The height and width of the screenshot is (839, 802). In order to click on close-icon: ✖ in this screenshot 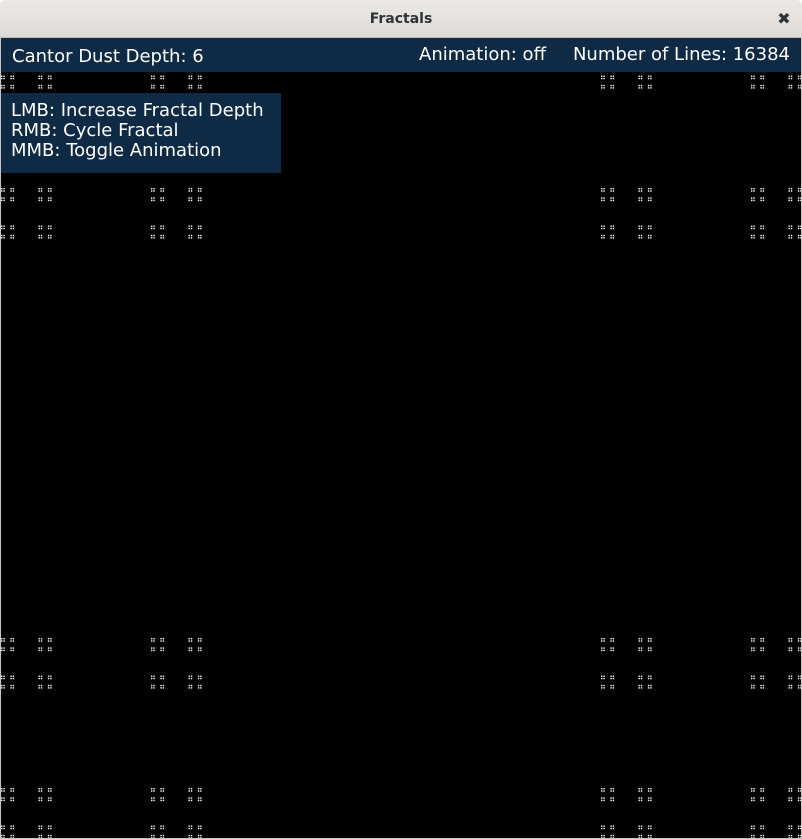, I will do `click(784, 19)`.